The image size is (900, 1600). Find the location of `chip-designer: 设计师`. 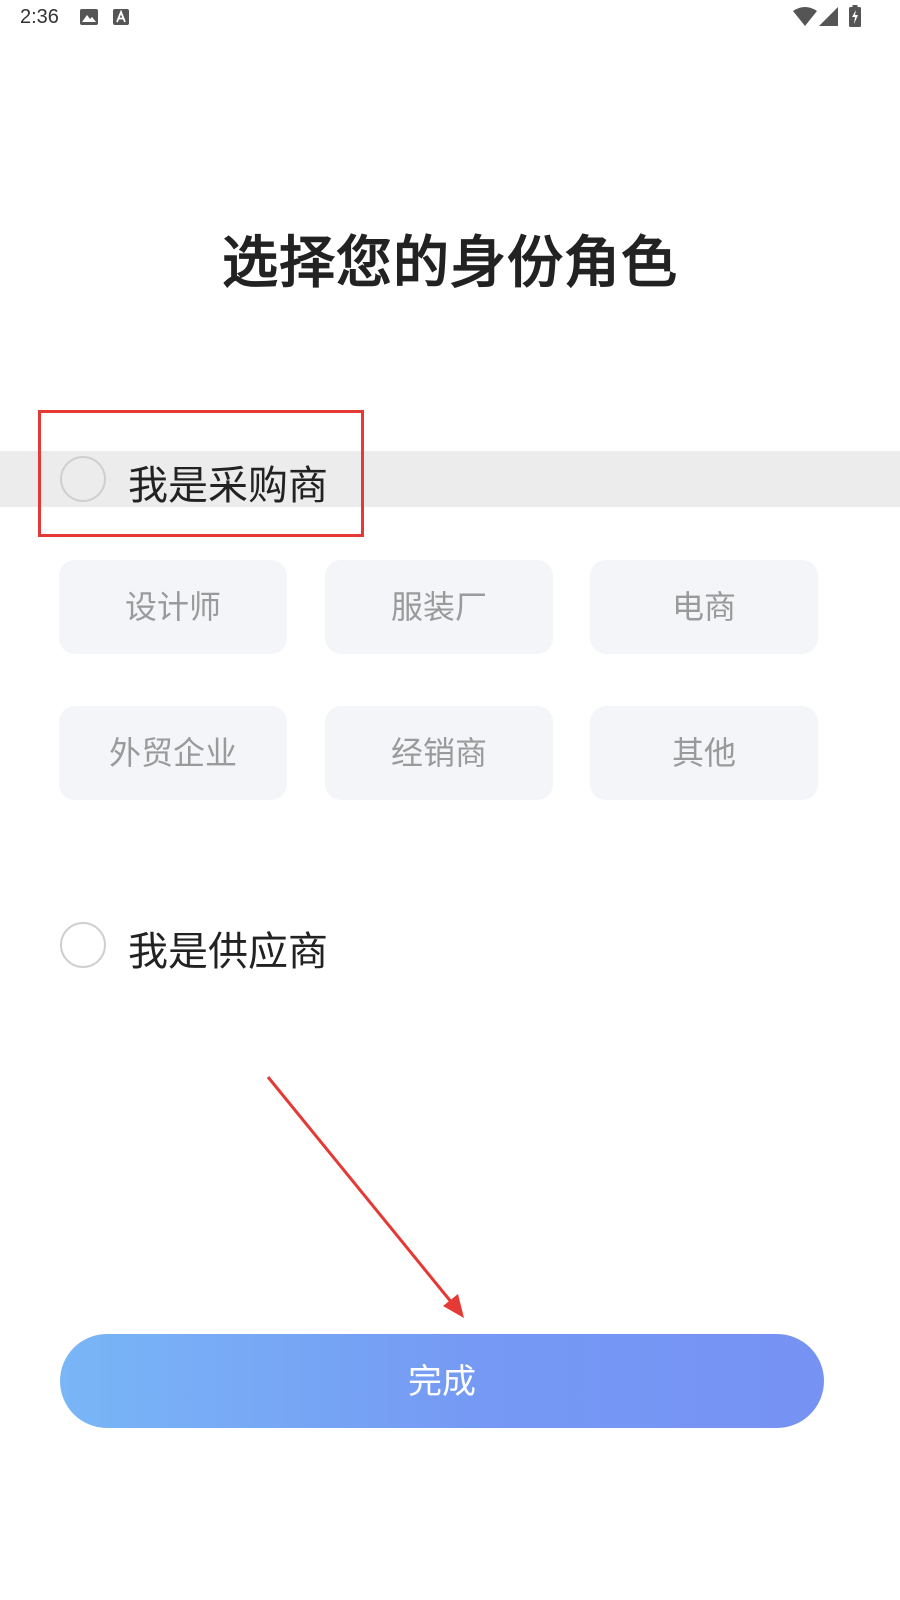

chip-designer: 设计师 is located at coordinates (173, 607).